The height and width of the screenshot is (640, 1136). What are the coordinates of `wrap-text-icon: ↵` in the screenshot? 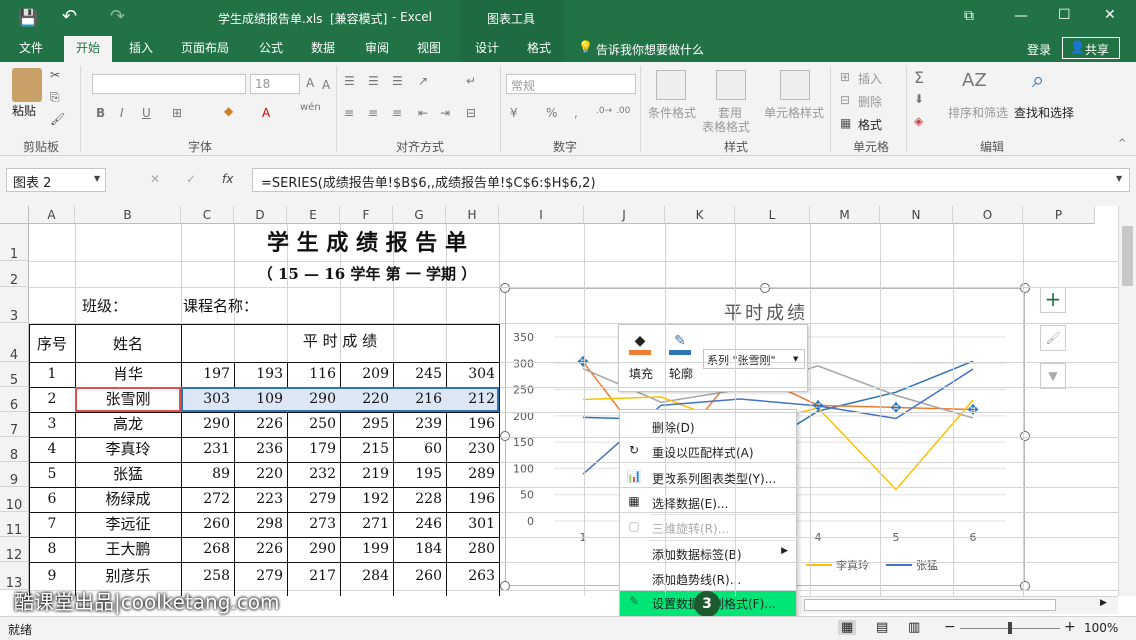 It's located at (471, 81).